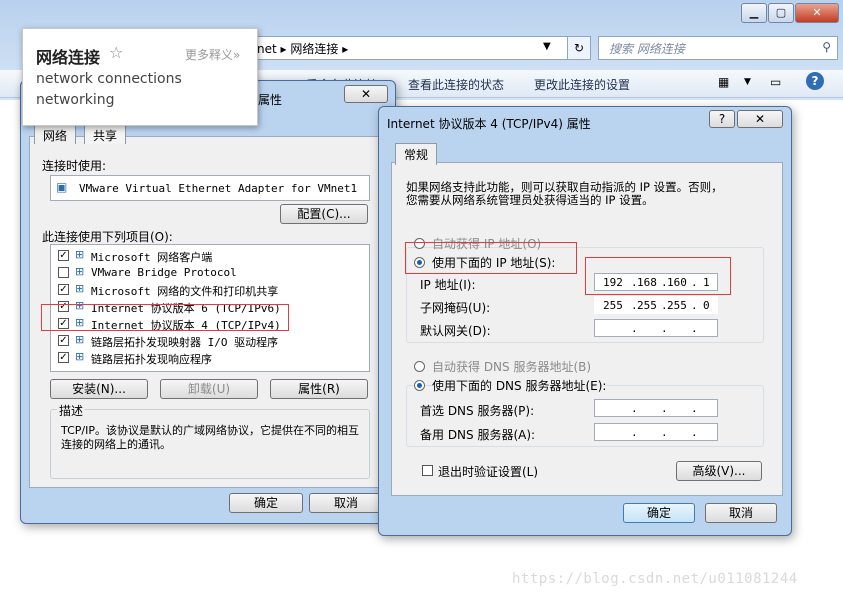 This screenshot has height=600, width=843. Describe the element at coordinates (63, 272) in the screenshot. I see `item-checkbox` at that location.